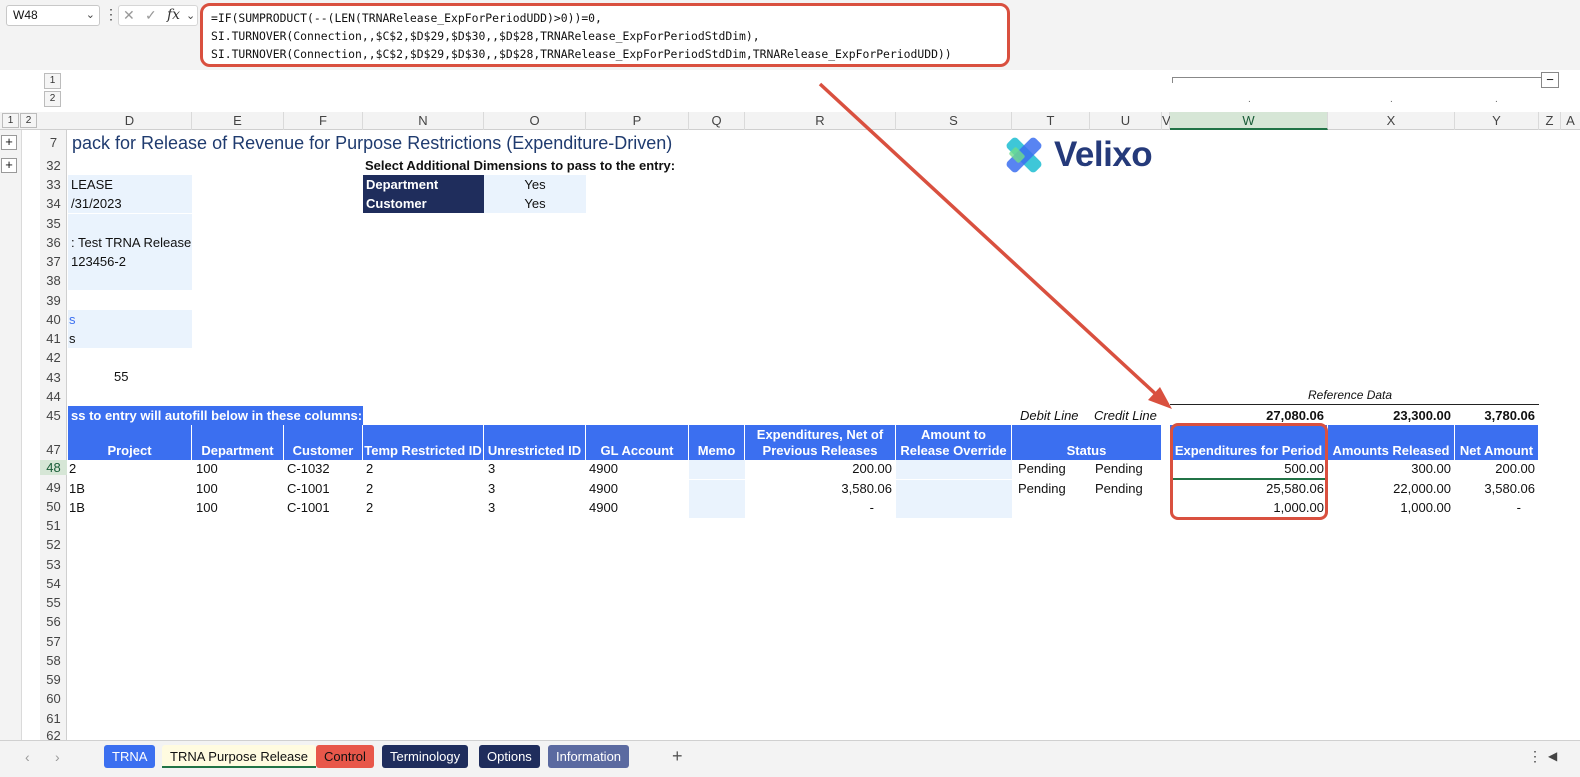  What do you see at coordinates (1391, 121) in the screenshot?
I see `column-header-x: X` at bounding box center [1391, 121].